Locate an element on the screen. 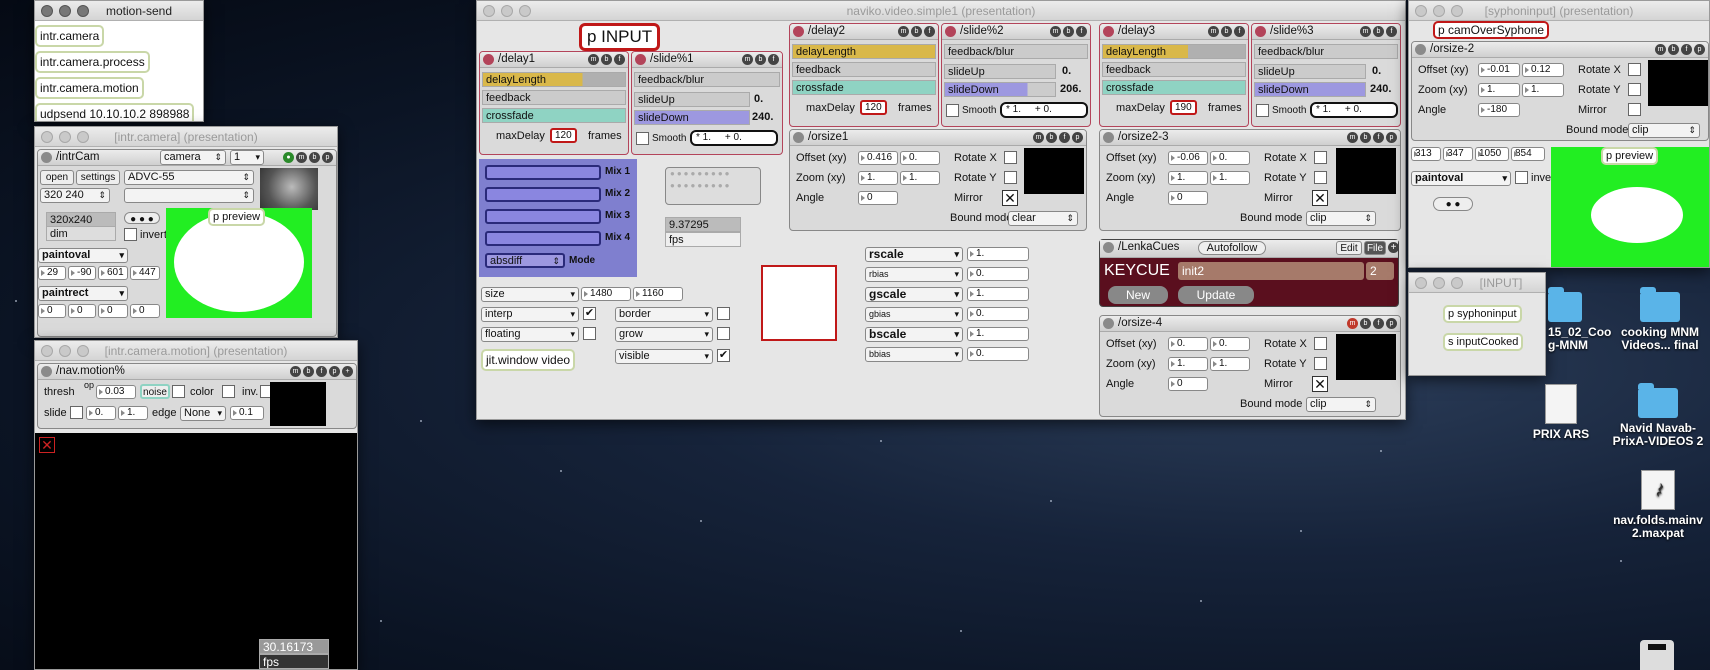 The image size is (1710, 670). maxdelay-number: 190 is located at coordinates (1183, 107).